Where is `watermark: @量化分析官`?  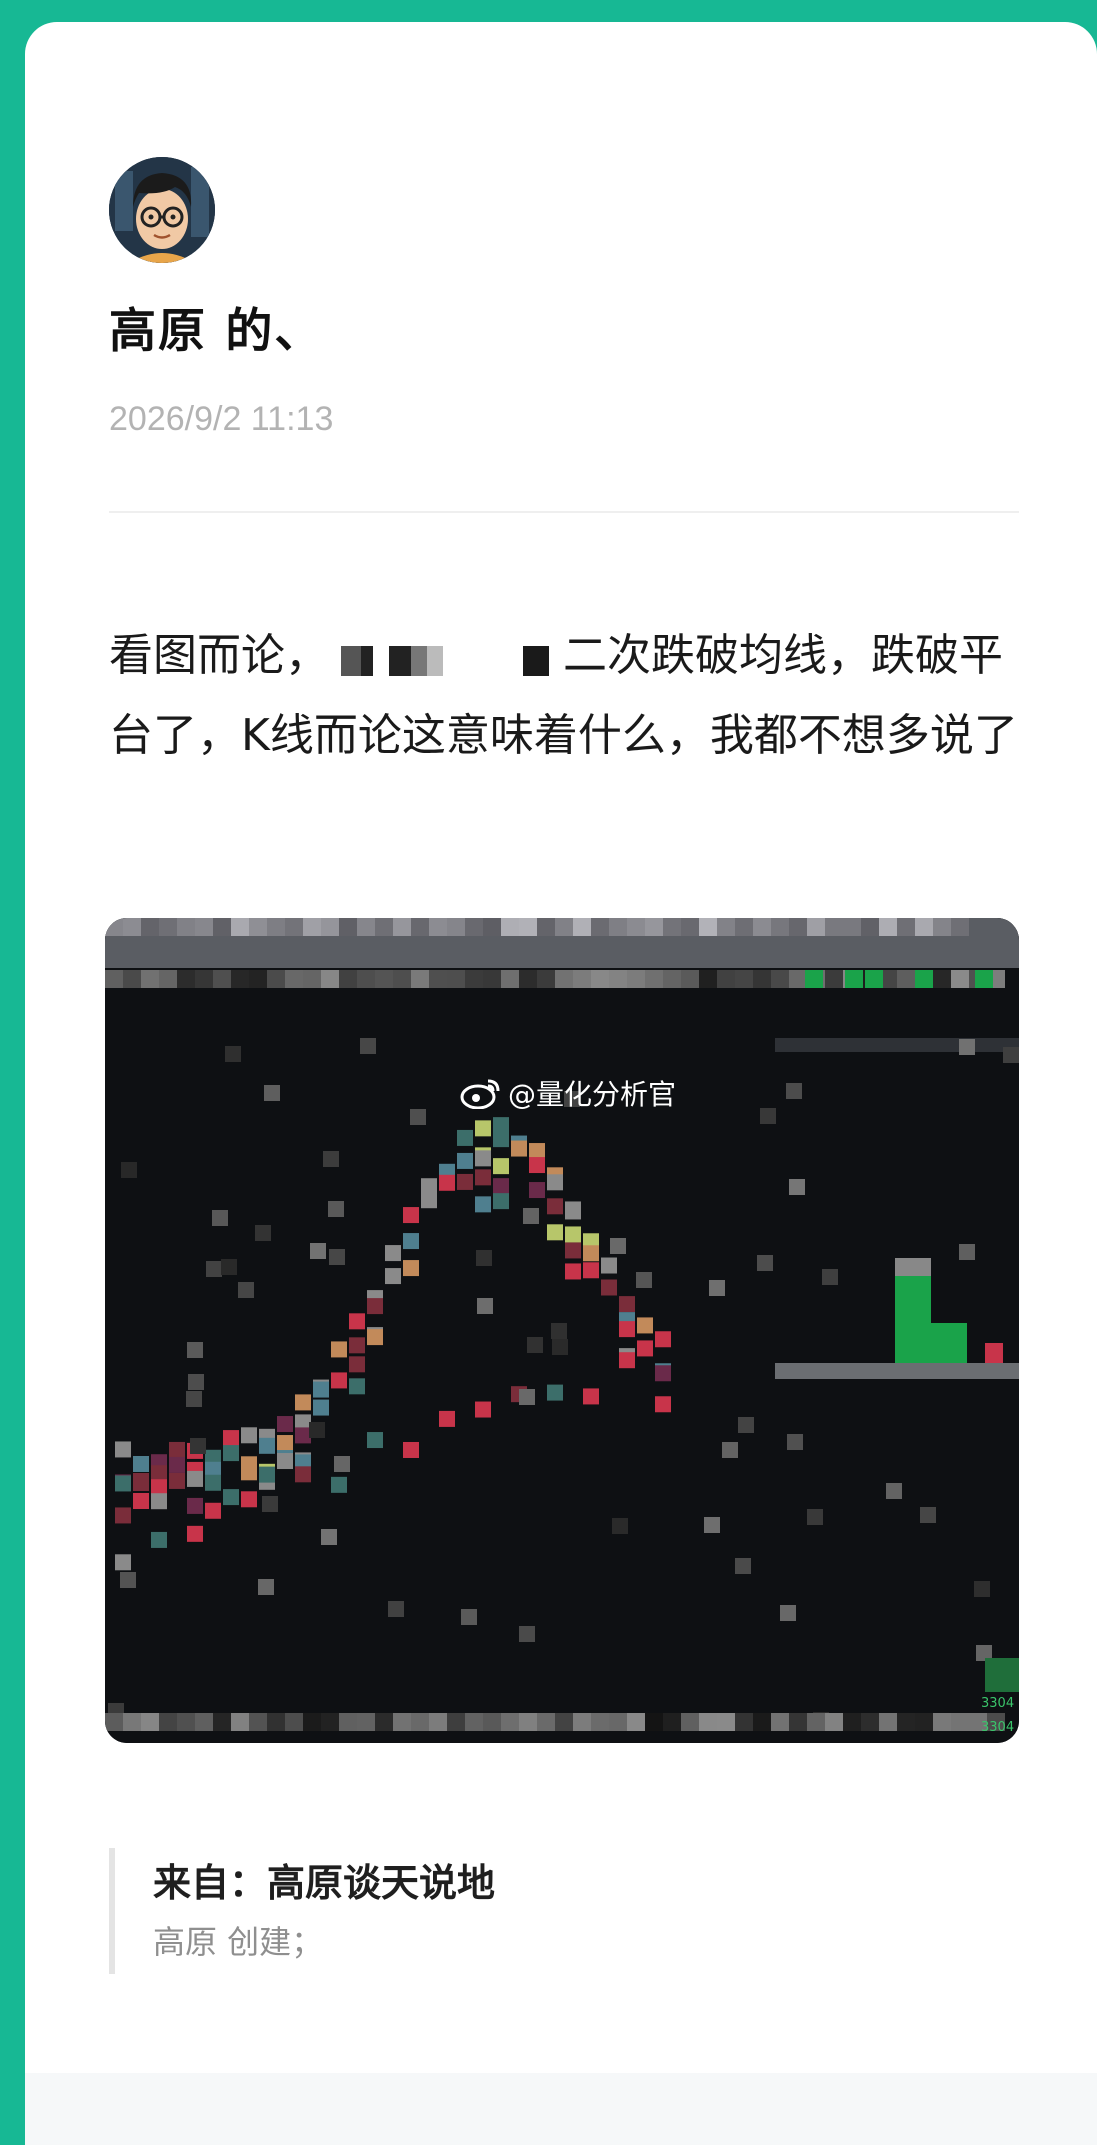
watermark: @量化分析官 is located at coordinates (568, 1093).